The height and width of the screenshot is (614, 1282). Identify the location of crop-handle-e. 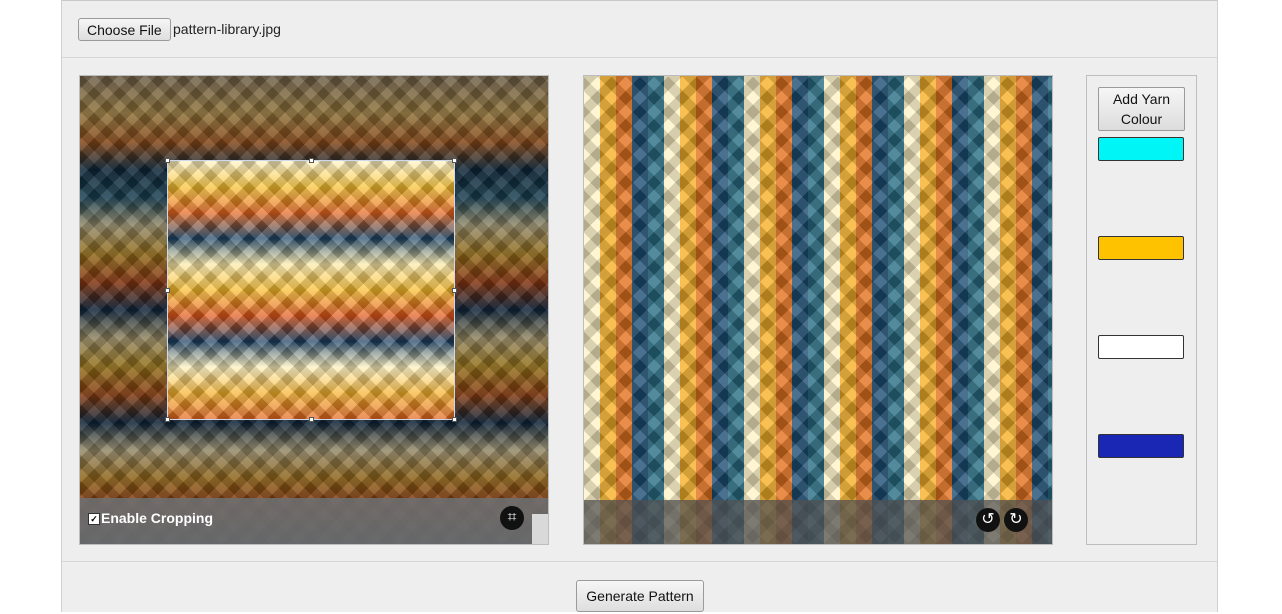
(454, 290).